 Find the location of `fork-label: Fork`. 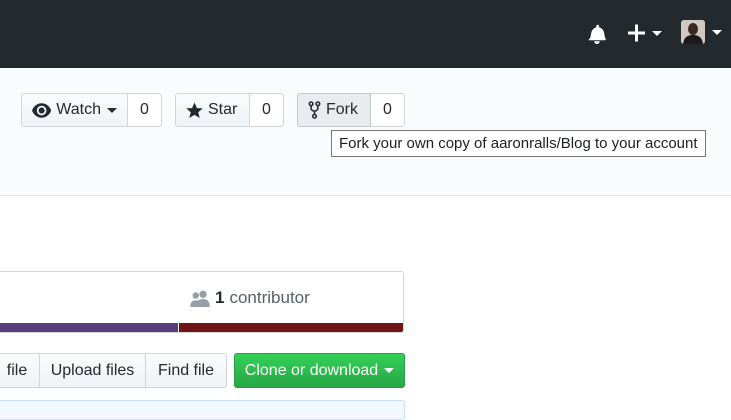

fork-label: Fork is located at coordinates (342, 109).